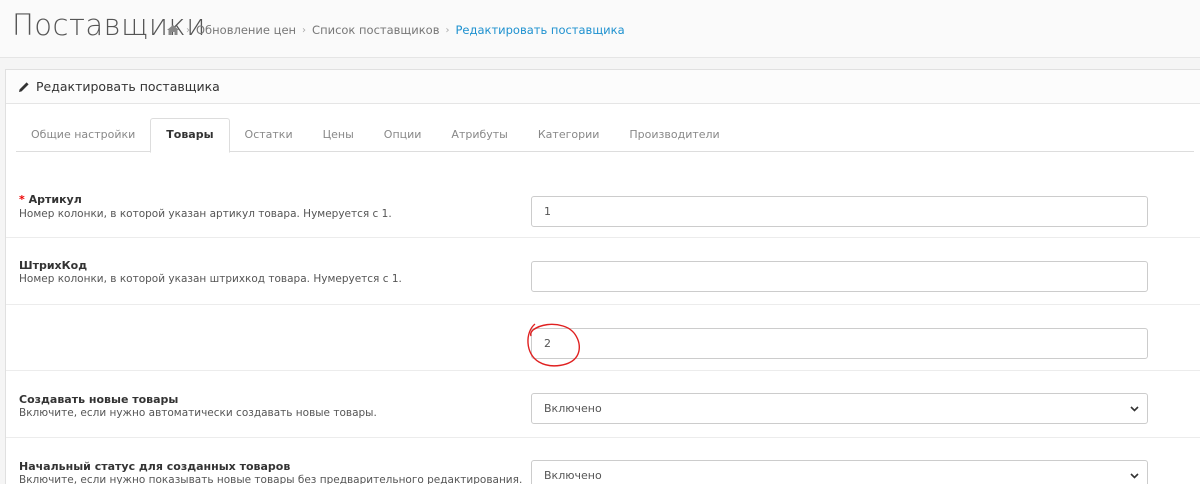 The width and height of the screenshot is (1200, 484). Describe the element at coordinates (839, 343) in the screenshot. I see `unlabeled-input: 2` at that location.